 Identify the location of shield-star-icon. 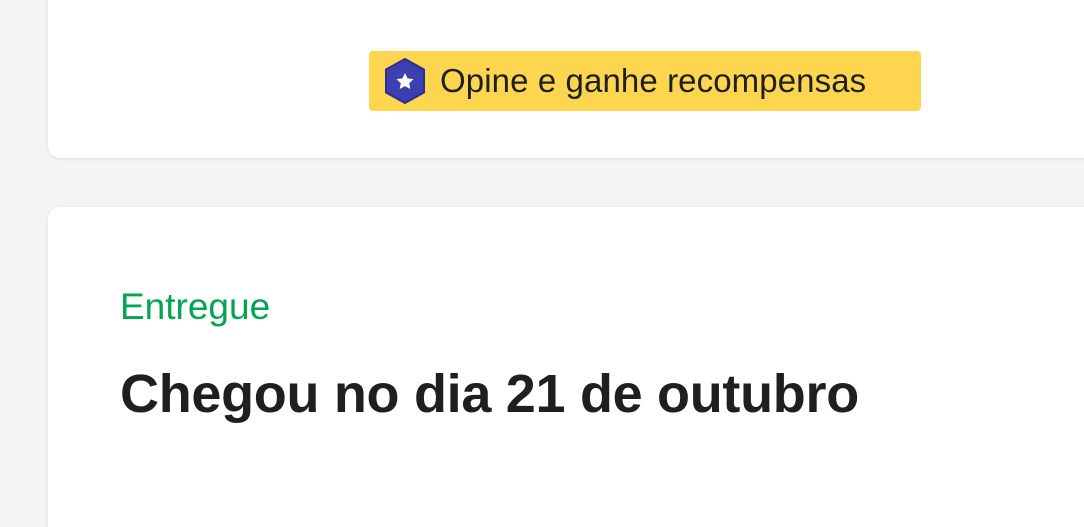
(405, 81).